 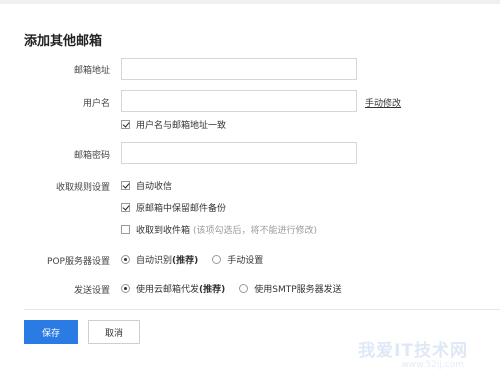 What do you see at coordinates (125, 124) in the screenshot?
I see `same-as-email-checkbox` at bounding box center [125, 124].